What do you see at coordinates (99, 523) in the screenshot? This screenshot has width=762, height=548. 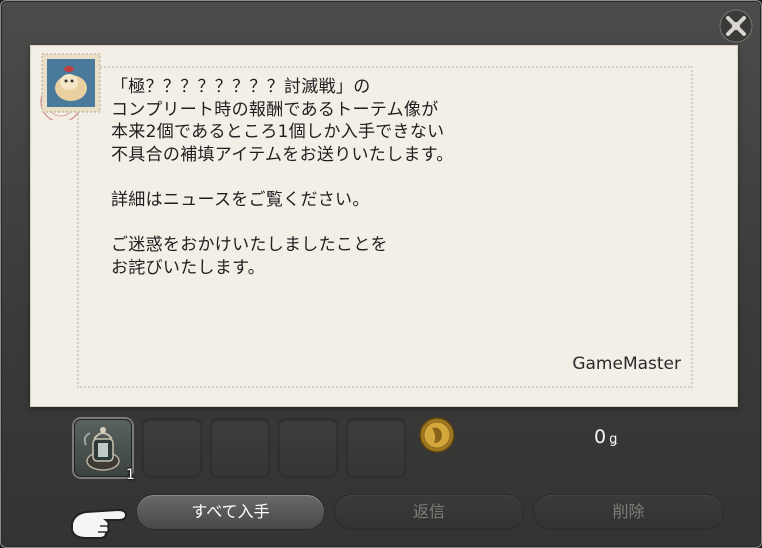 I see `pointing-hand-cursor-icon` at bounding box center [99, 523].